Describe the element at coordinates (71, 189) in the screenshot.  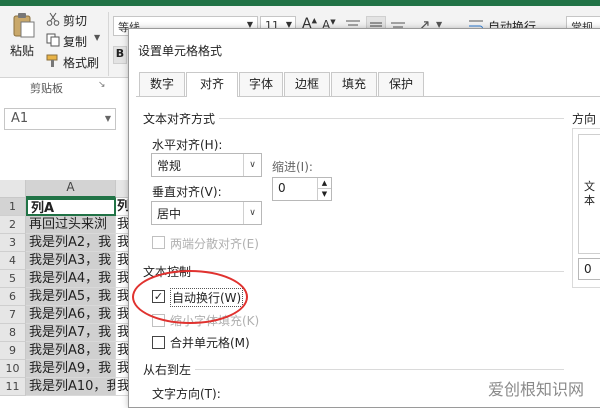
I see `column-header-a: A` at that location.